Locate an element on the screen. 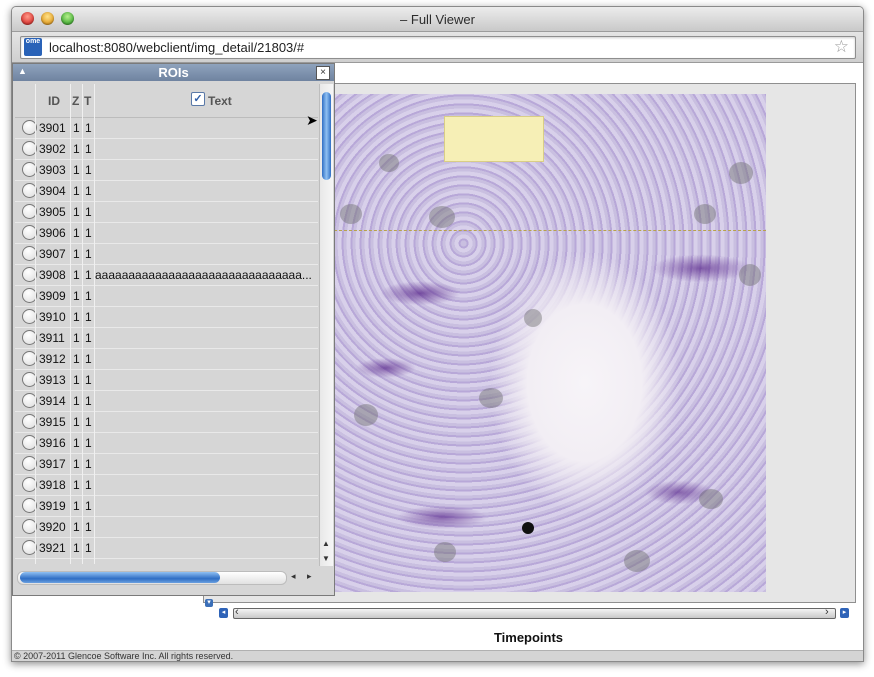 This screenshot has width=874, height=677. roi-row: 3907 1 1 is located at coordinates (166, 254).